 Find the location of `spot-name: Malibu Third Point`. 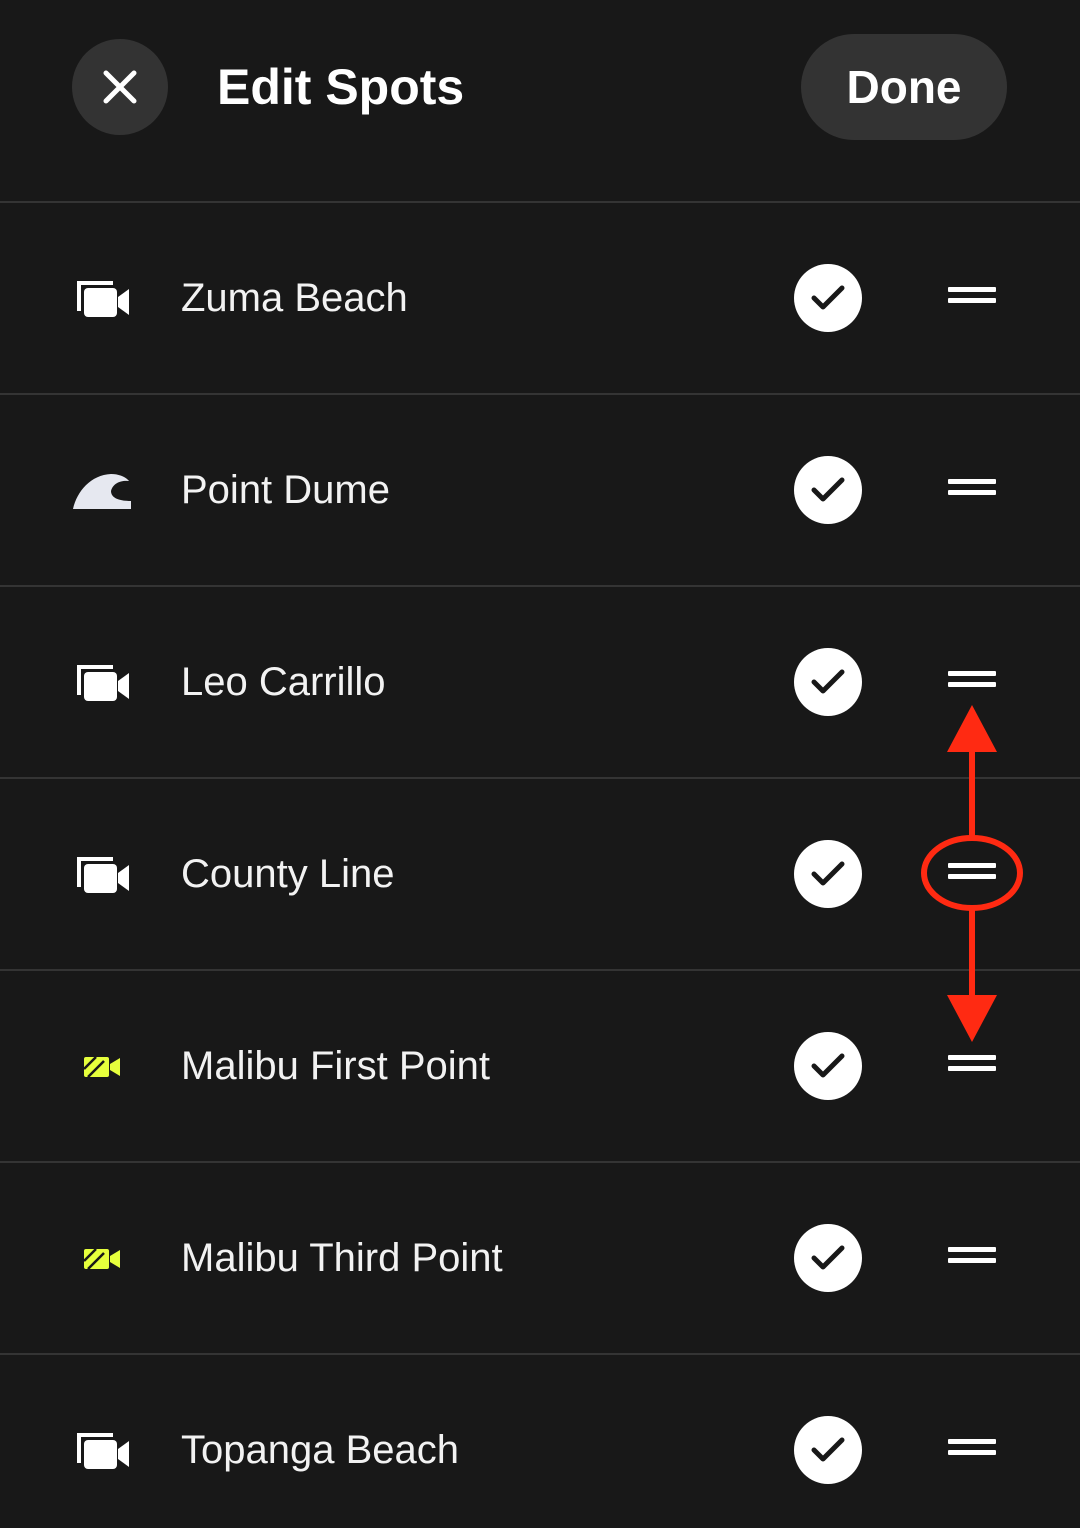

spot-name: Malibu Third Point is located at coordinates (342, 1258).